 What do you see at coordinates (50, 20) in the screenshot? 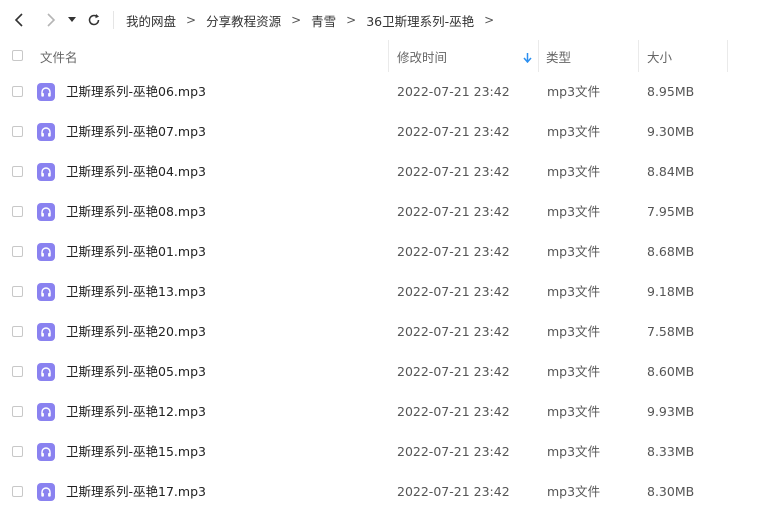
I see `forward-button` at bounding box center [50, 20].